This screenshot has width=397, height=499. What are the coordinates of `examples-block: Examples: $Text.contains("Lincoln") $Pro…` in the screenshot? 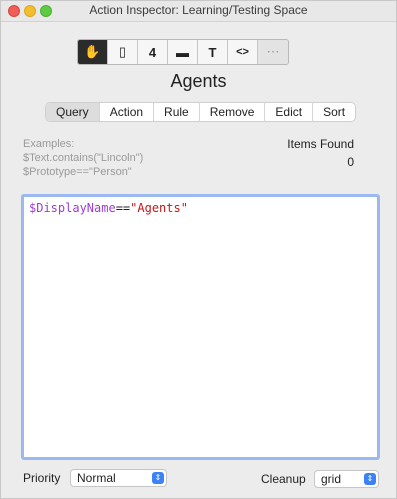 It's located at (83, 158).